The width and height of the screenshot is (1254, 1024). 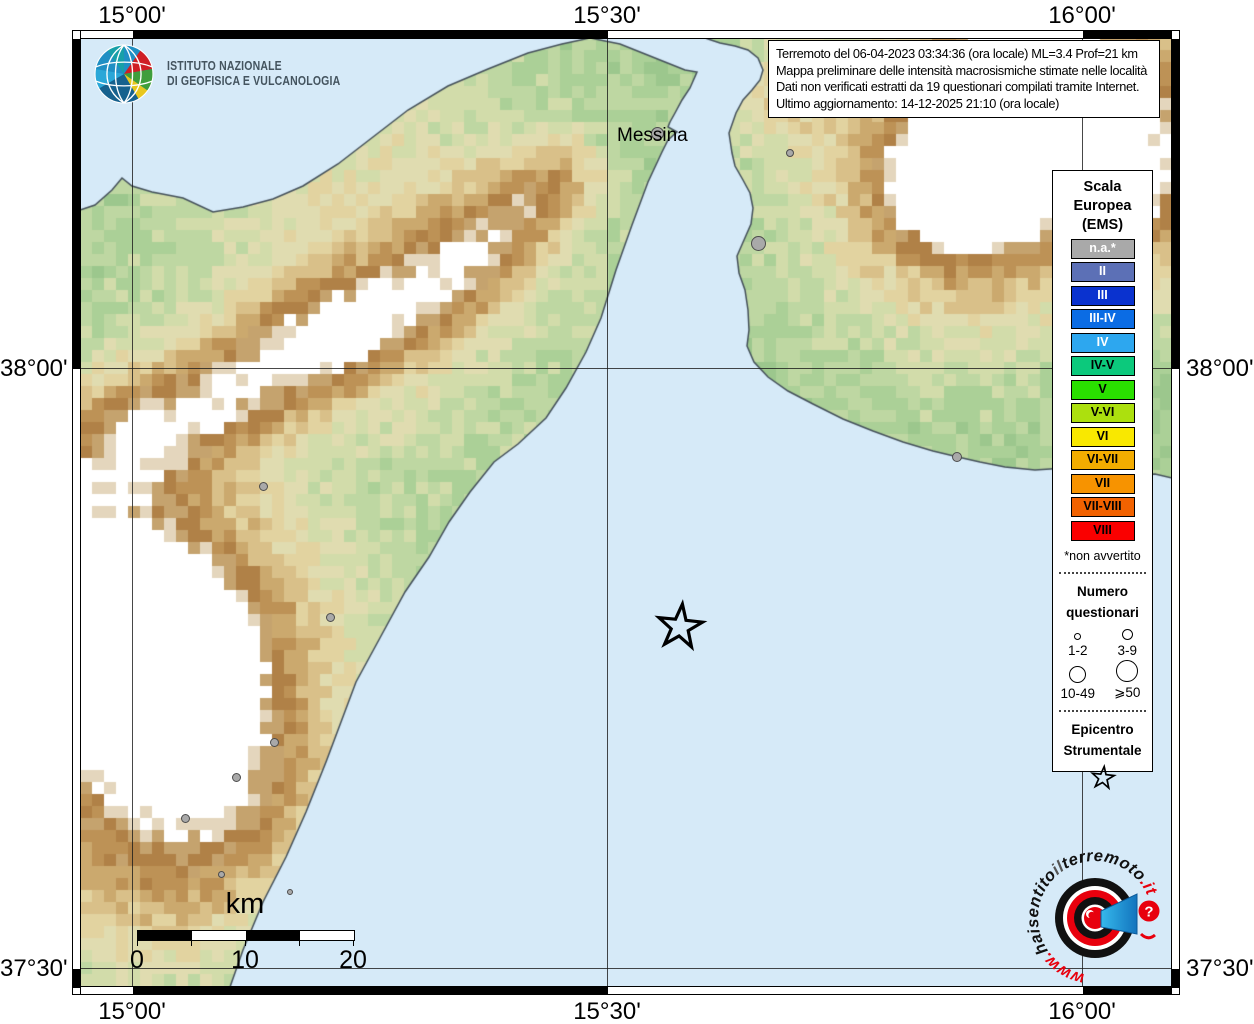 I want to click on ems-level-swatch: IV, so click(x=1102, y=342).